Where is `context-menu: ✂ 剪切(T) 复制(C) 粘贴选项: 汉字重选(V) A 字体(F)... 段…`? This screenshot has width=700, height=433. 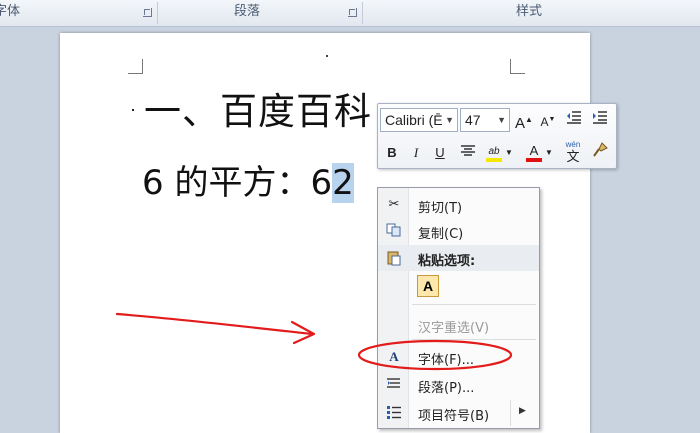 context-menu: ✂ 剪切(T) 复制(C) 粘贴选项: 汉字重选(V) A 字体(F)... 段… is located at coordinates (458, 308).